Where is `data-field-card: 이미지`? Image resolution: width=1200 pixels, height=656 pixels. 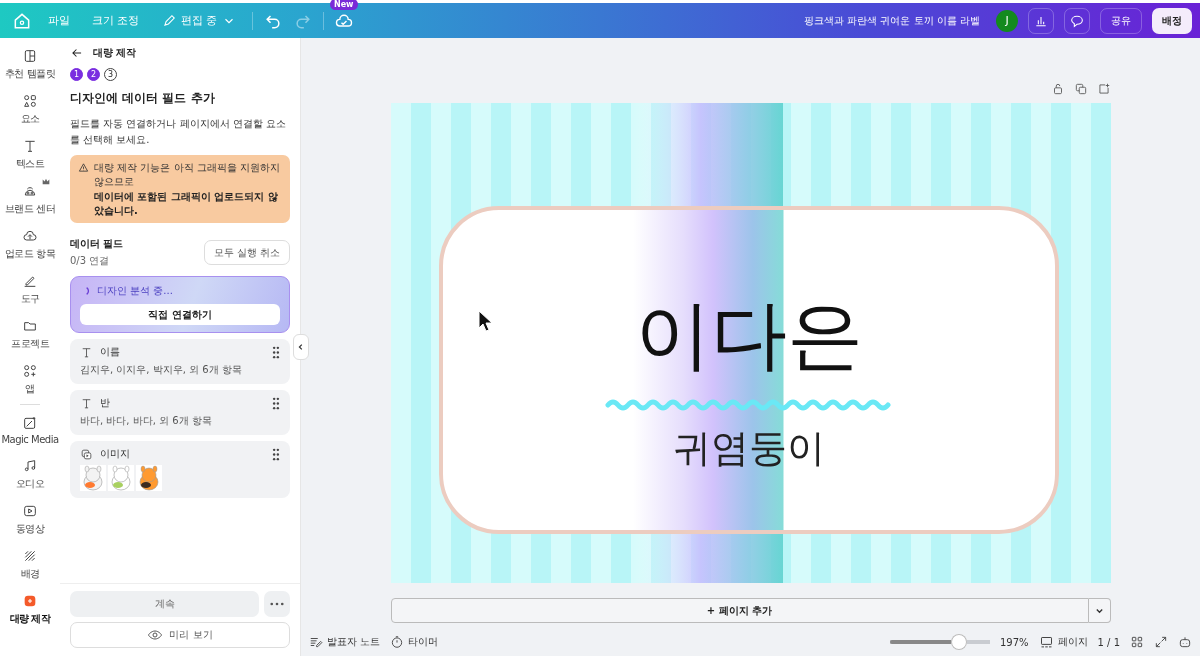
data-field-card: 이미지 is located at coordinates (180, 469).